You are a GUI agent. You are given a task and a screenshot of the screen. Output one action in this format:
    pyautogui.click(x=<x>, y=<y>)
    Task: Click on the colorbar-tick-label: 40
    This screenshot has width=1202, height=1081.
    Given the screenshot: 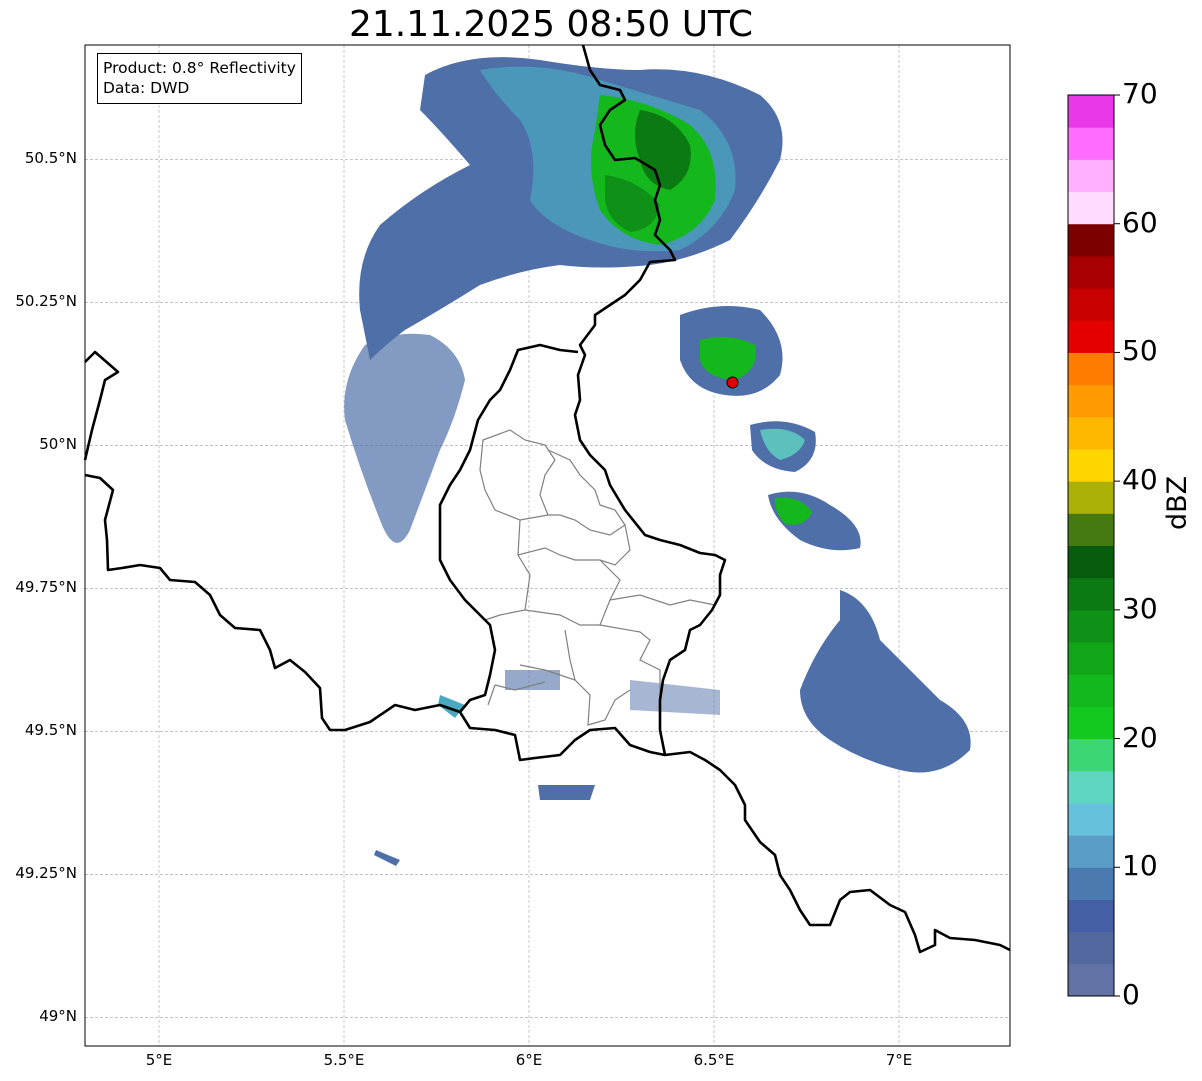 What is the action you would take?
    pyautogui.click(x=1140, y=480)
    